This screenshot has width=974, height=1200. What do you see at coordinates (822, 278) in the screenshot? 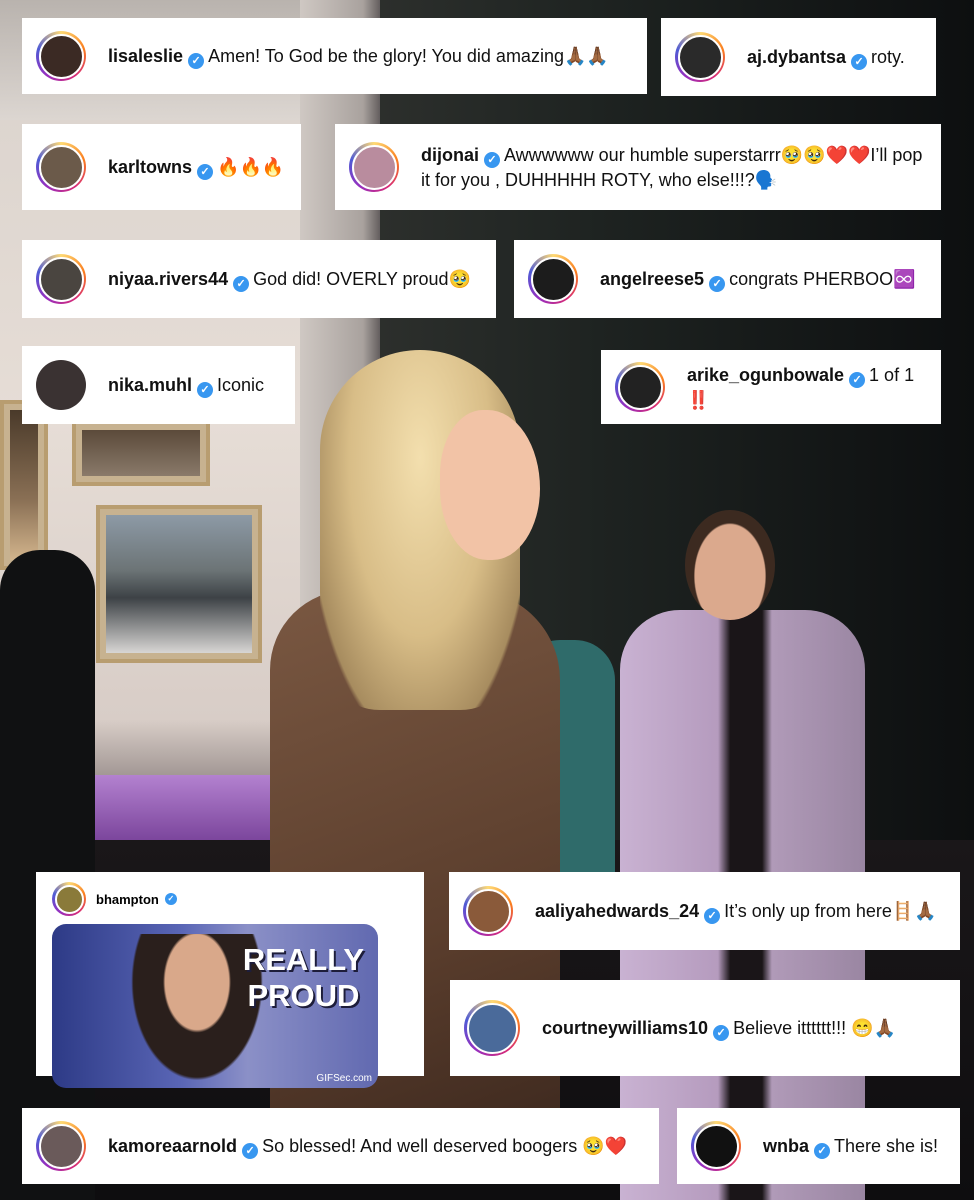
I see `comment-text: congrats PHERBOO♾️` at bounding box center [822, 278].